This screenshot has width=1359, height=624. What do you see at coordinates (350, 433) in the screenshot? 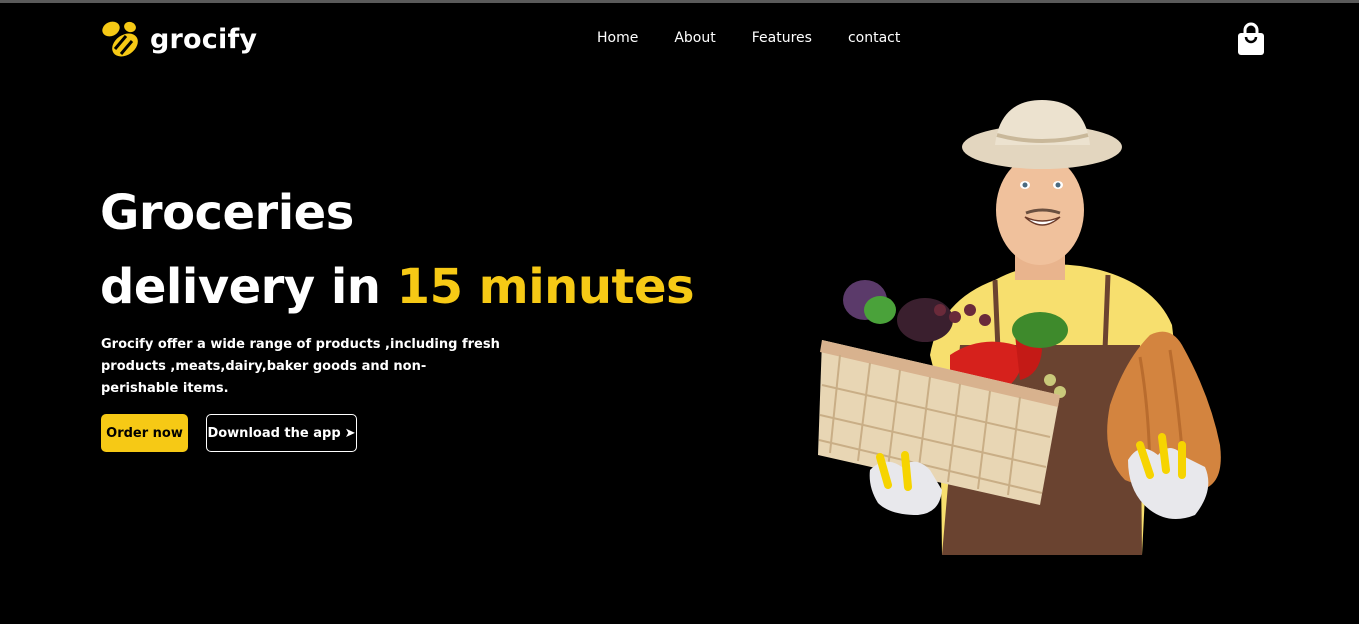
I see `arrow-right-icon: ➤` at bounding box center [350, 433].